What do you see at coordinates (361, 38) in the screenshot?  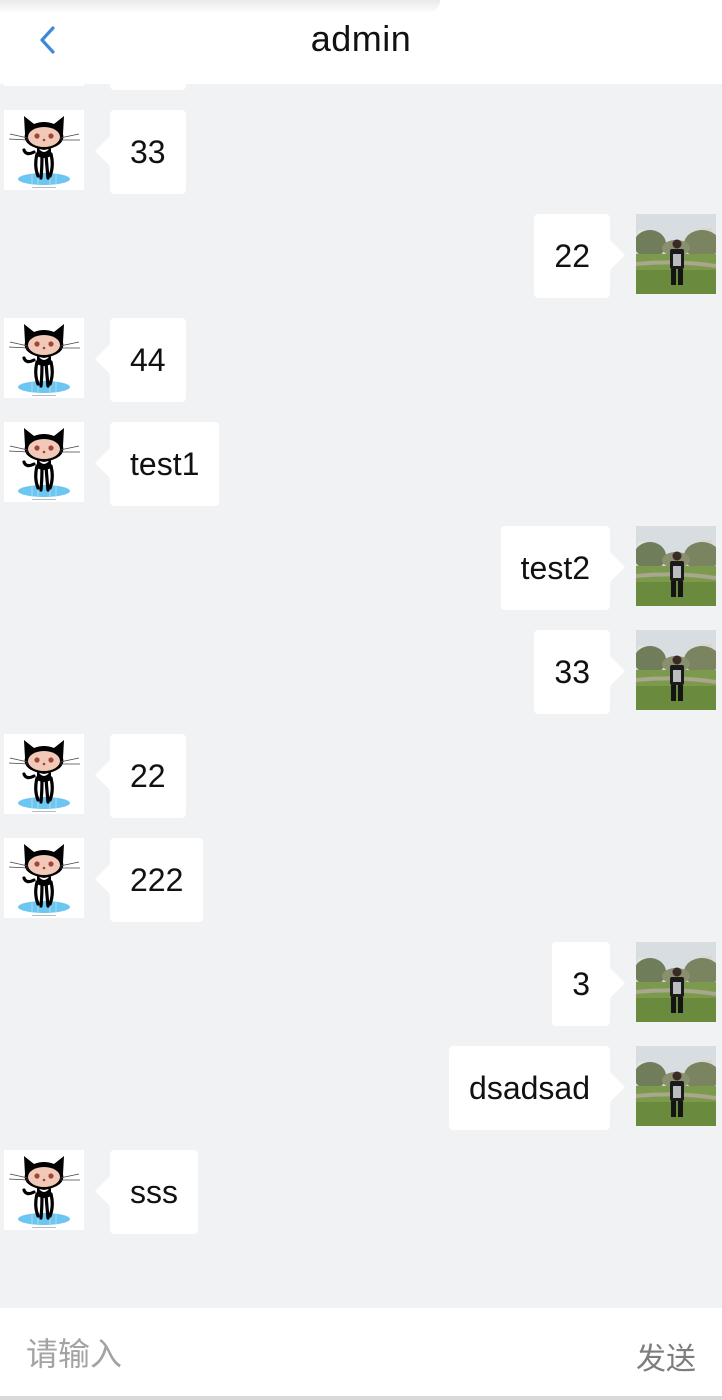 I see `page-title: admin` at bounding box center [361, 38].